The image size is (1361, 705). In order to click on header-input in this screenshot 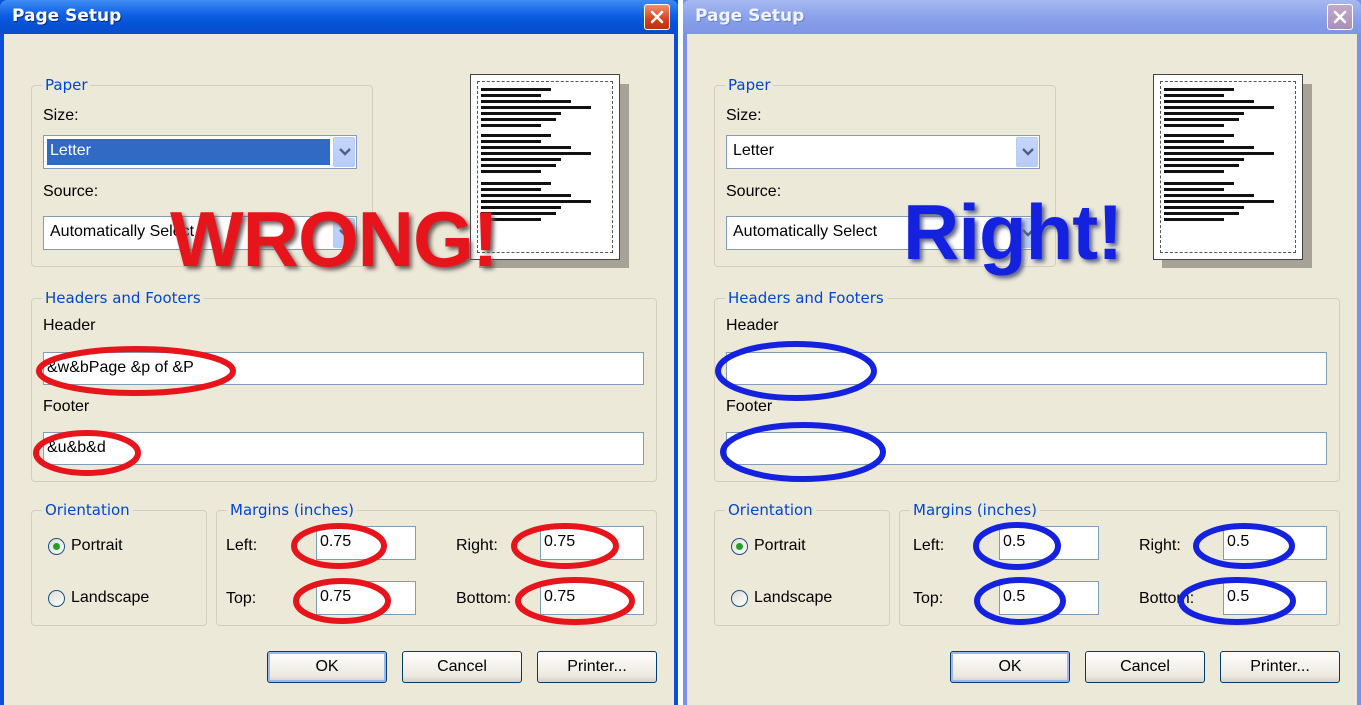, I will do `click(1026, 368)`.